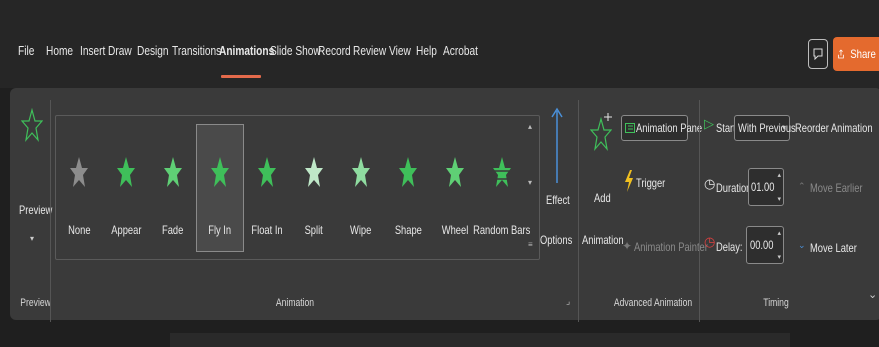  What do you see at coordinates (661, 128) in the screenshot?
I see `animation-pane-button: Animation Pane` at bounding box center [661, 128].